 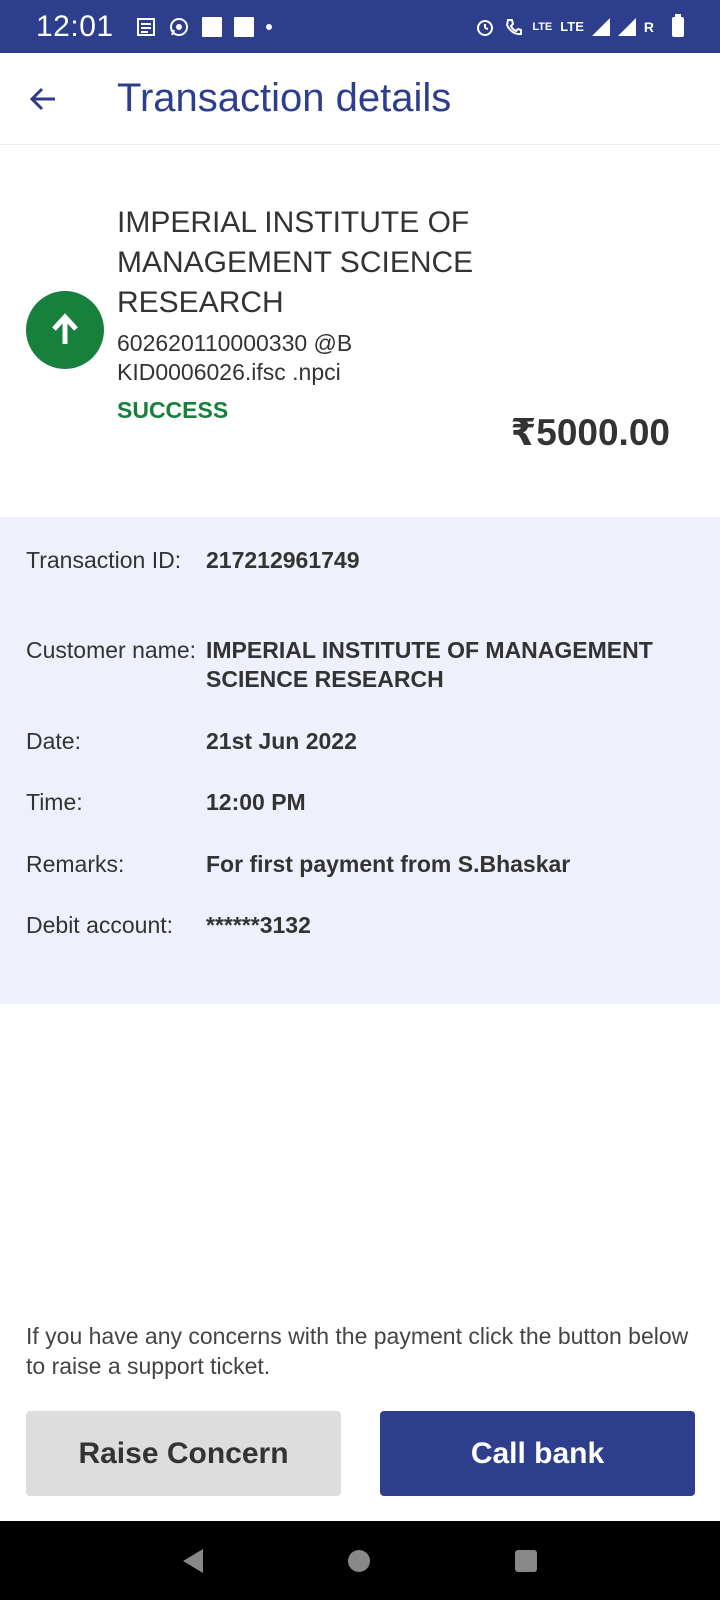 I want to click on call-bank-button: Call bank, so click(x=537, y=1453).